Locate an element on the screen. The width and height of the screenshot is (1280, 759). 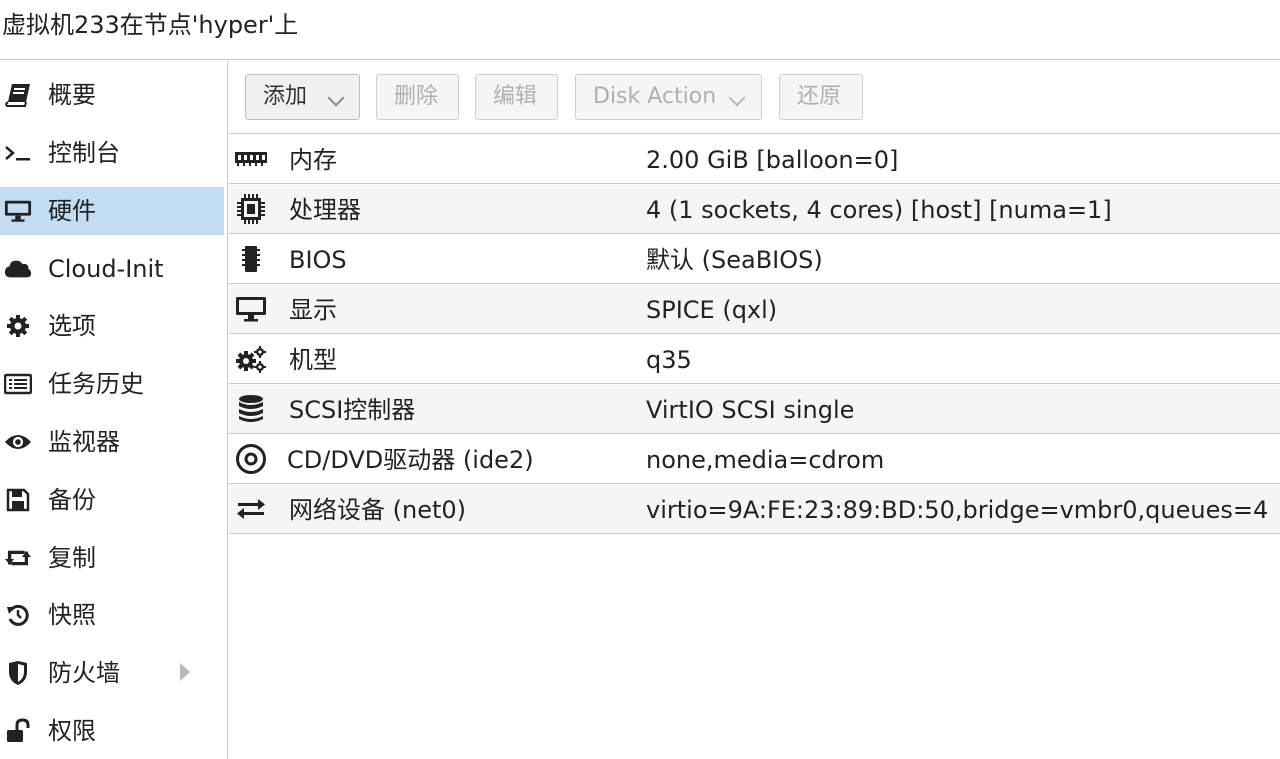
sidebar-item-backup: 备份 is located at coordinates (112, 500).